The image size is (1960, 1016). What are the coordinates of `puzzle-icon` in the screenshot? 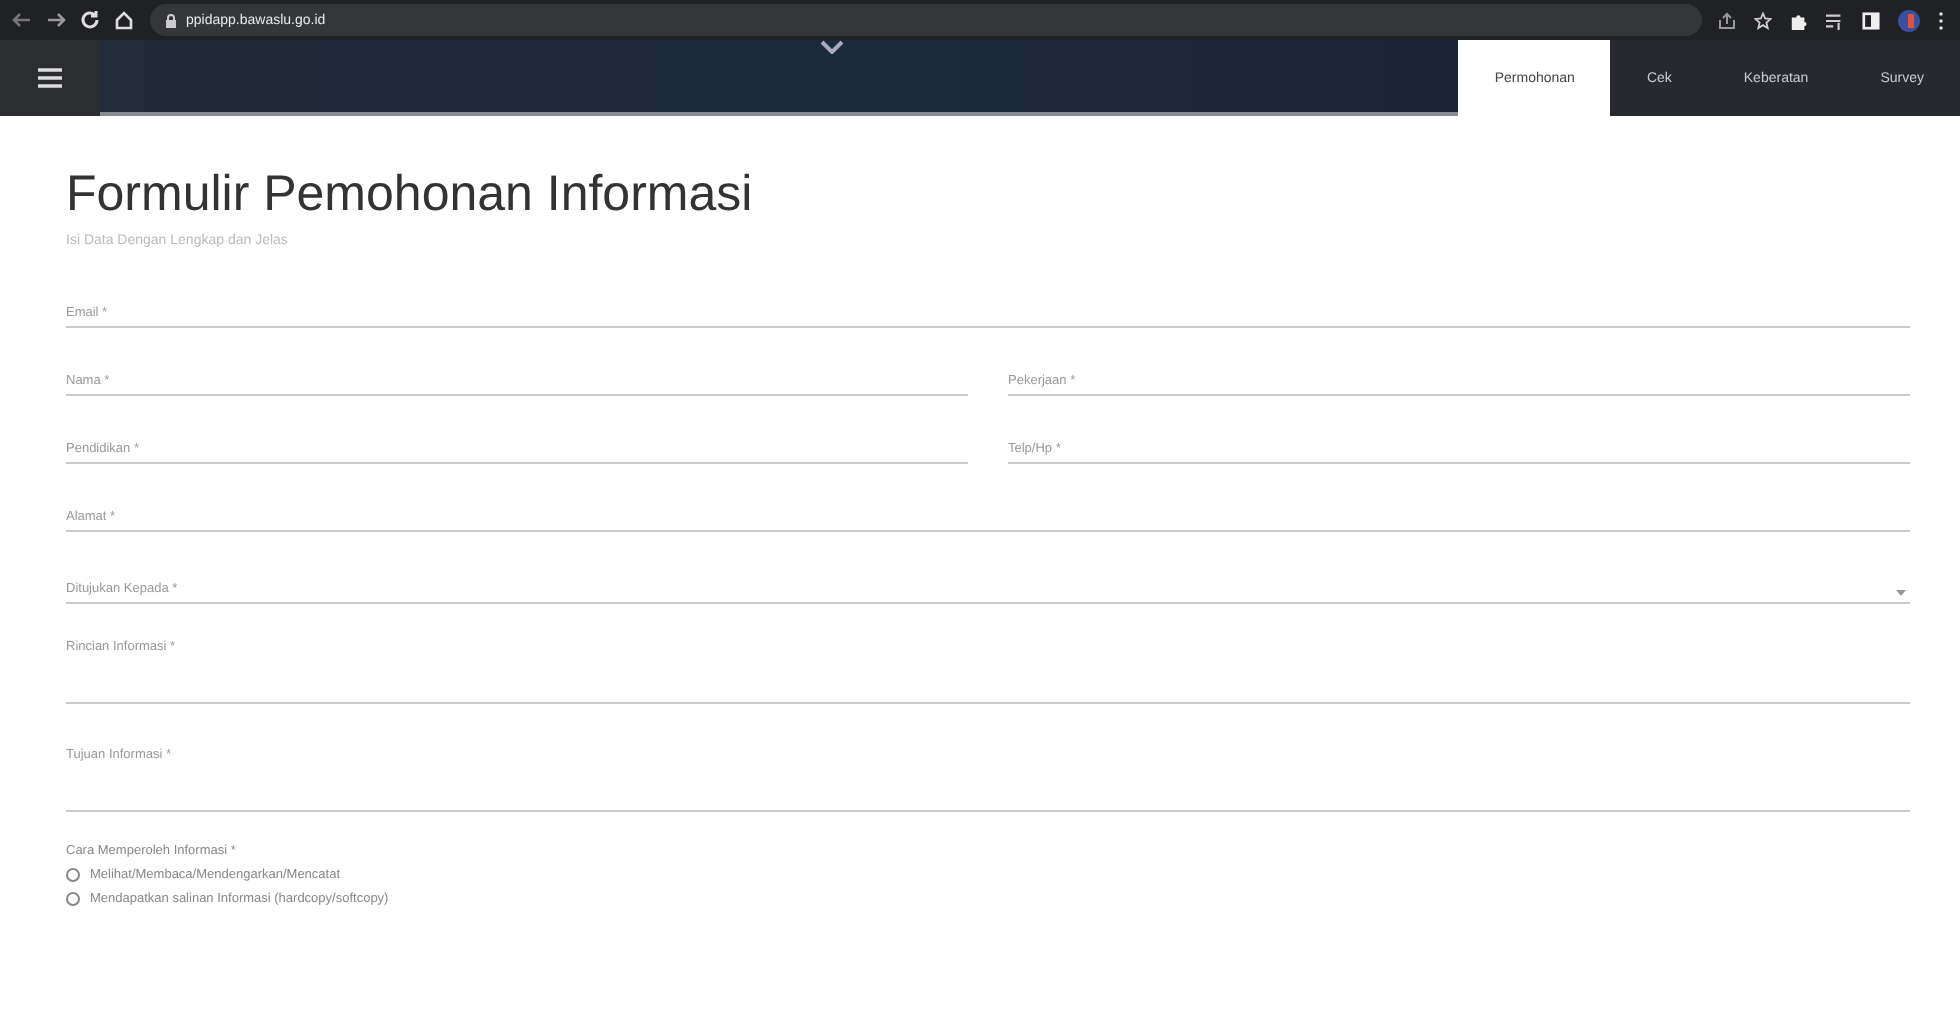 It's located at (1799, 20).